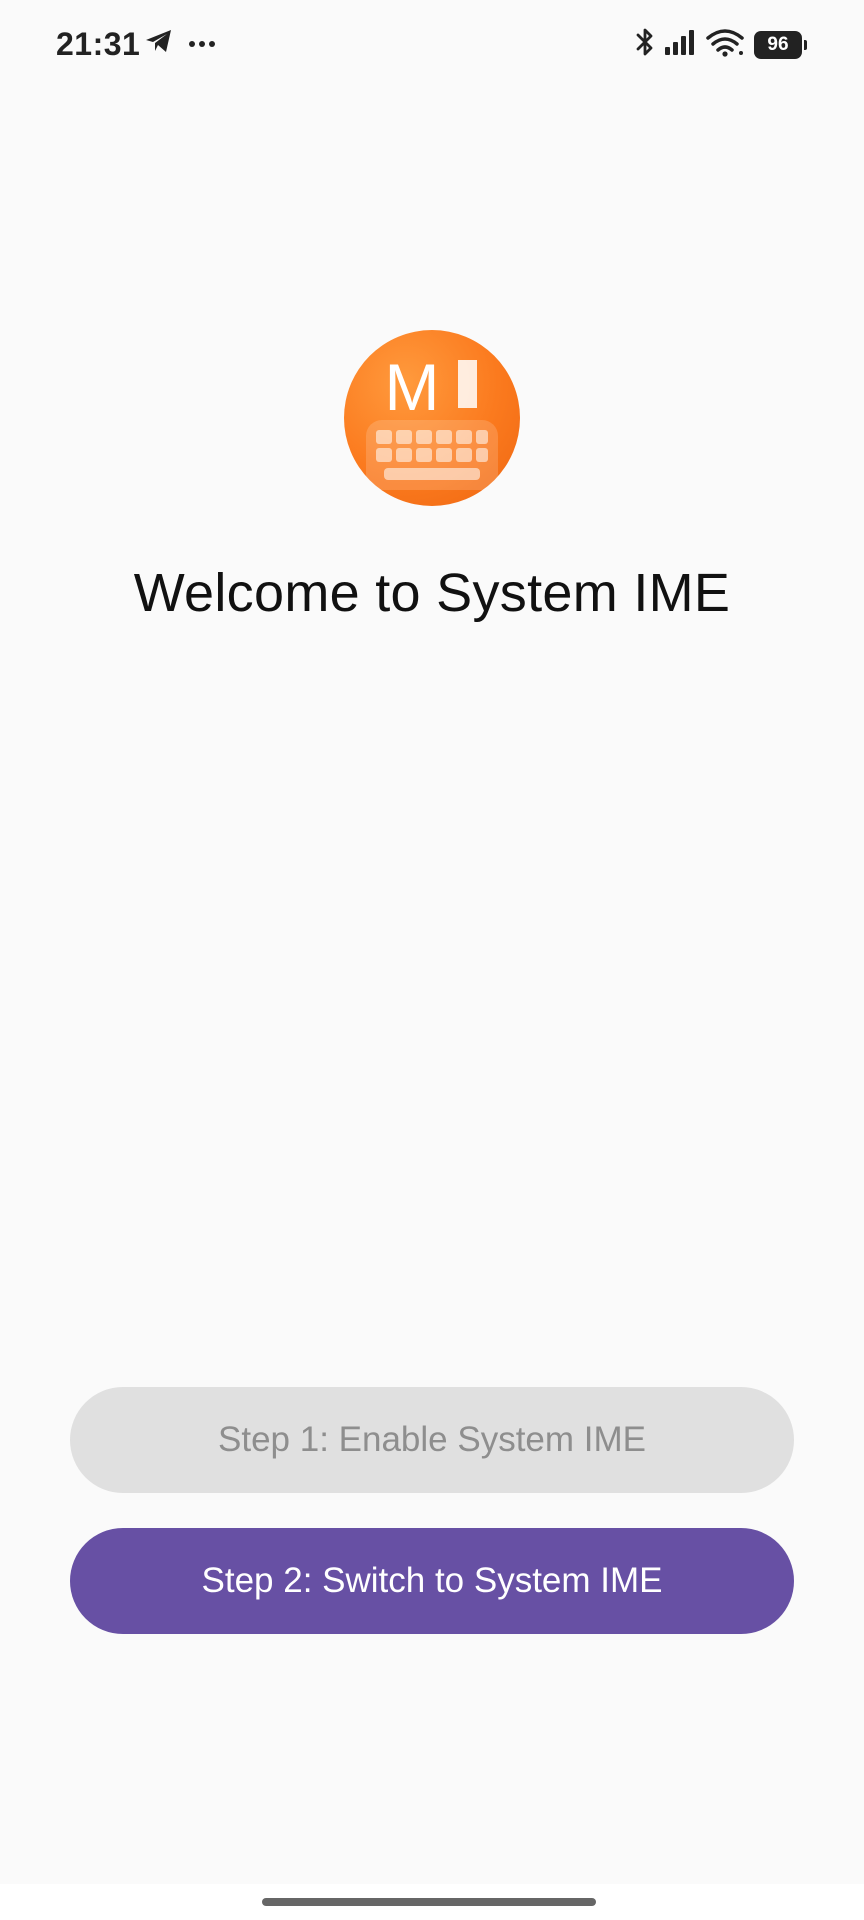  What do you see at coordinates (432, 1581) in the screenshot?
I see `switch-ime-button: Step 2: Switch to System IME` at bounding box center [432, 1581].